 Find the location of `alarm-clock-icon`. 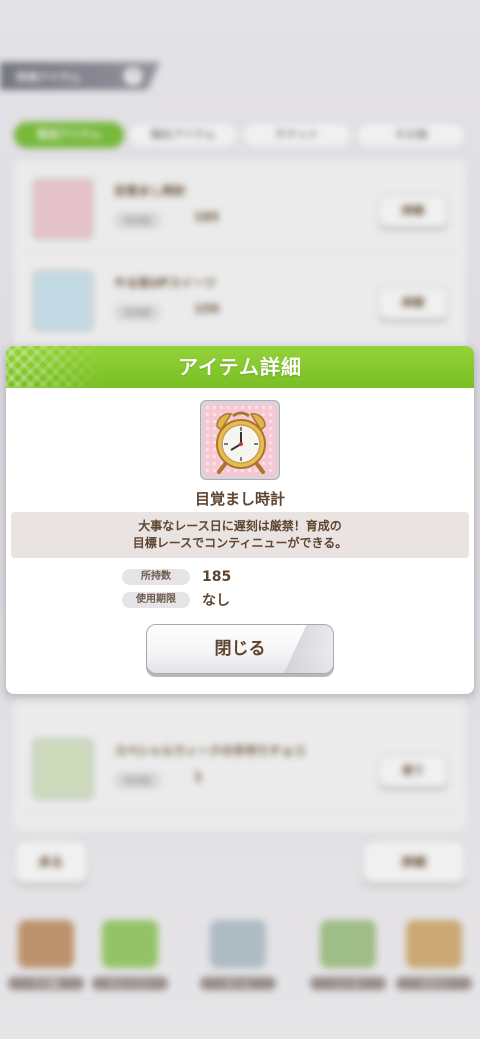

alarm-clock-icon is located at coordinates (240, 440).